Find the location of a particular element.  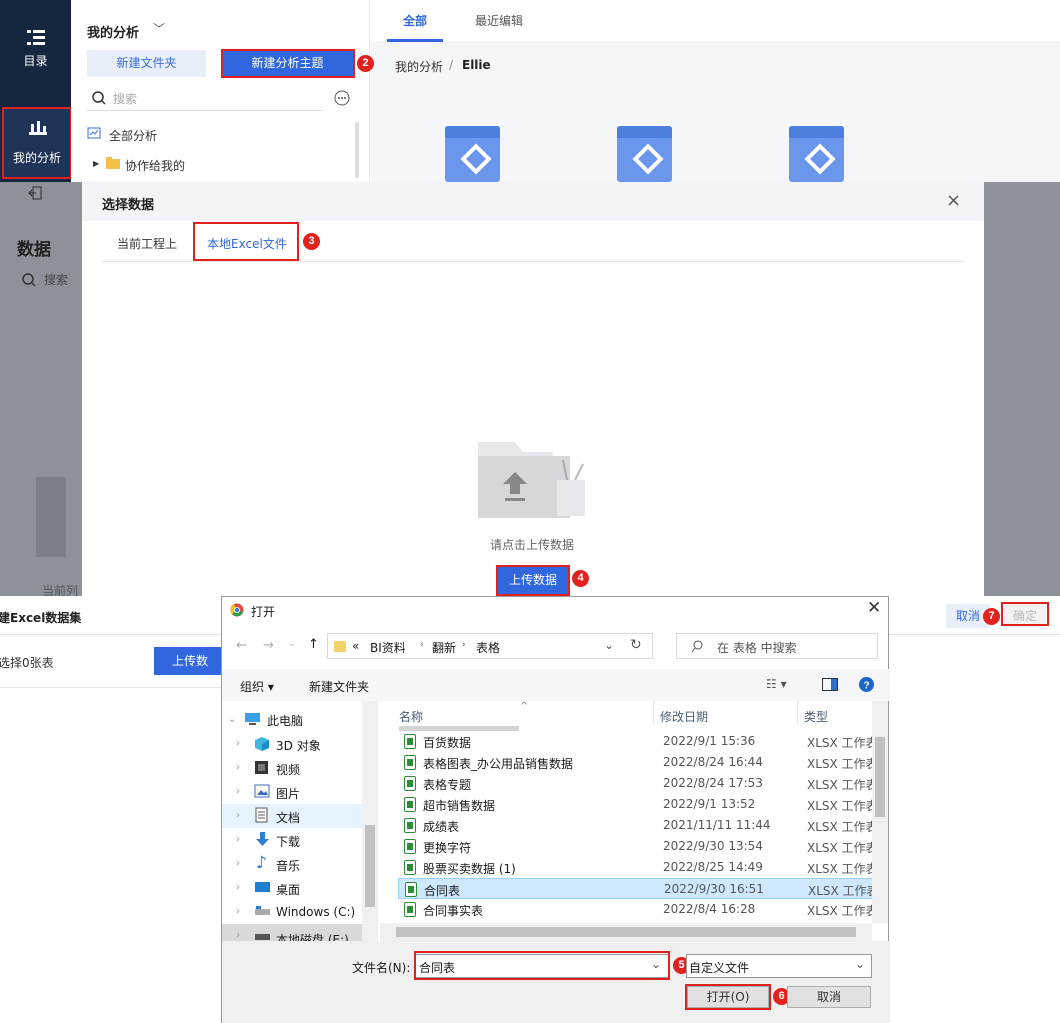

divider is located at coordinates (533, 261).